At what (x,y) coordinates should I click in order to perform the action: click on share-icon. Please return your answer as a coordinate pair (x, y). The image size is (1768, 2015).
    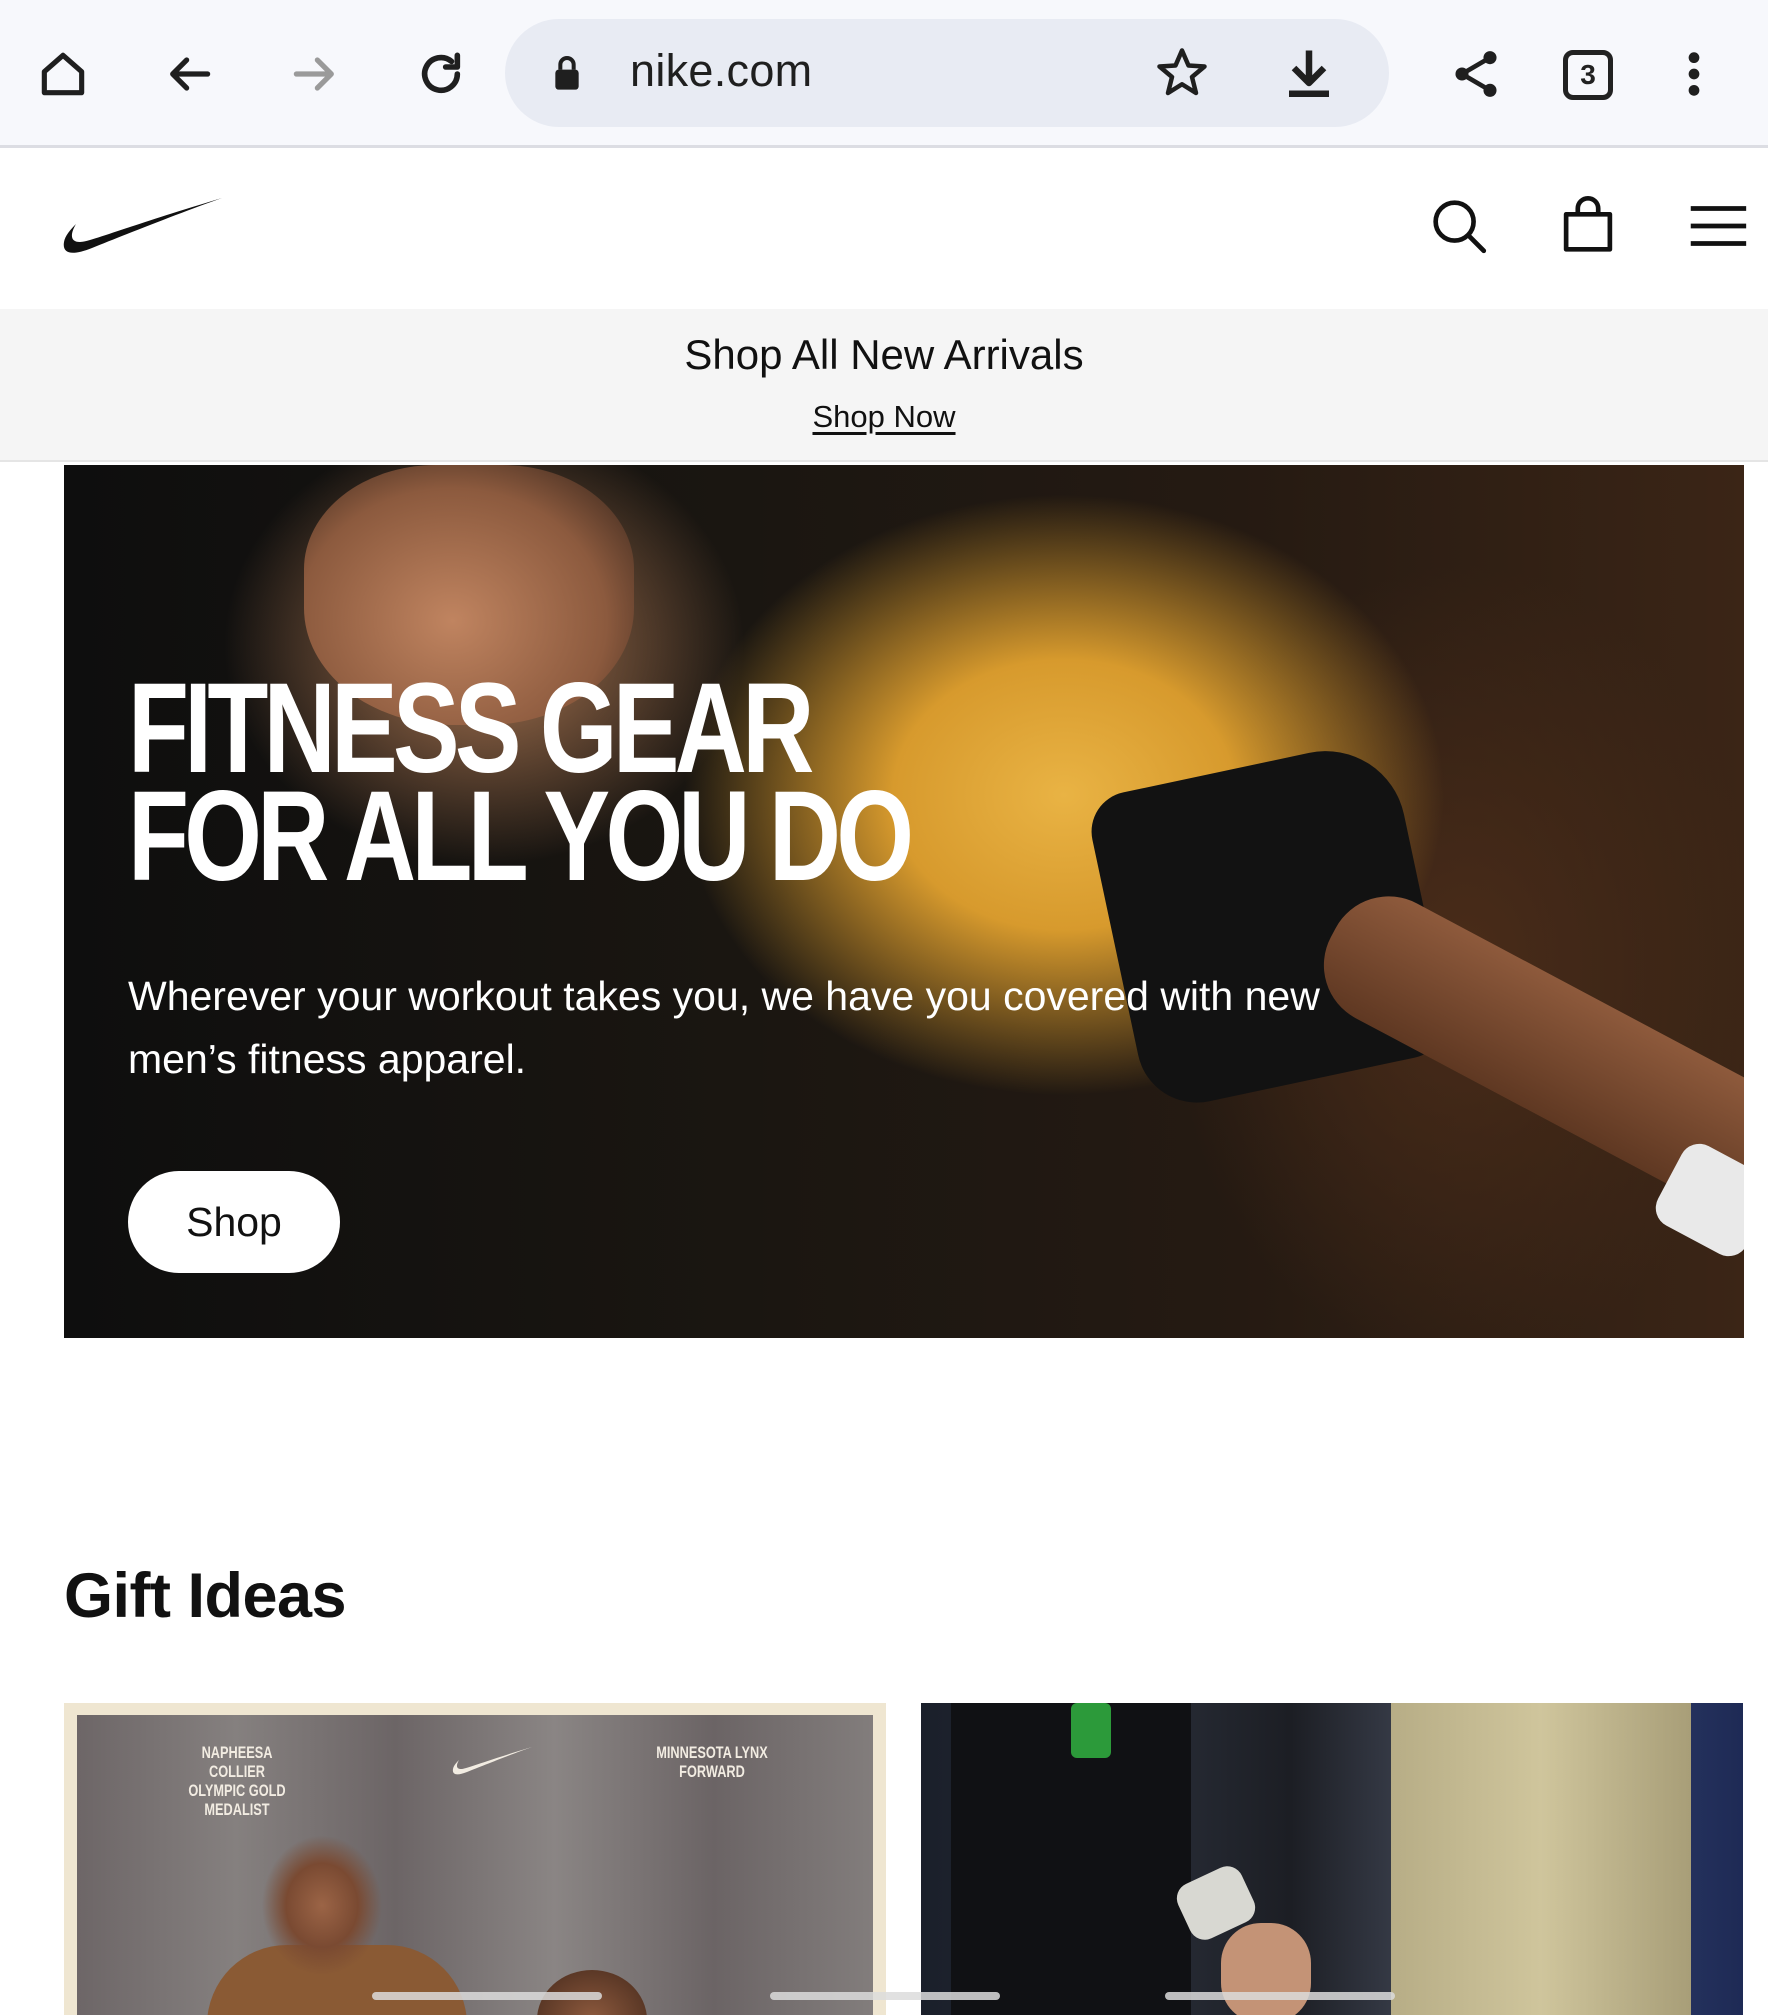
    Looking at the image, I should click on (1476, 74).